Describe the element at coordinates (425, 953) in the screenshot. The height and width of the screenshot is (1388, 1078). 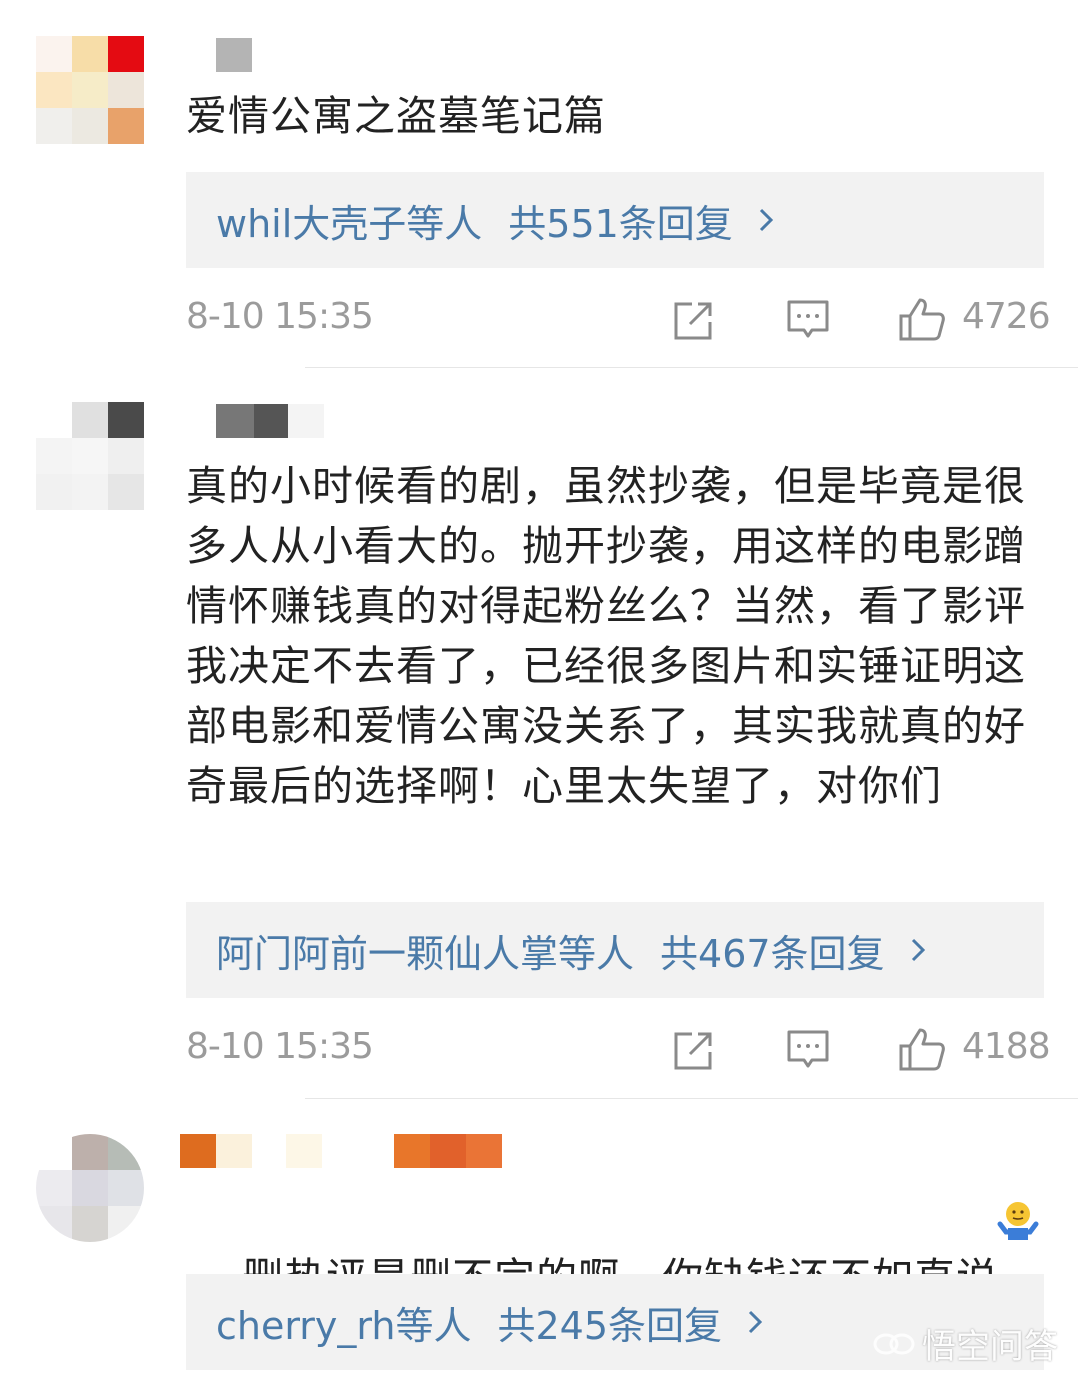
I see `reply-names: 阿门阿前一颗仙人掌等人` at that location.